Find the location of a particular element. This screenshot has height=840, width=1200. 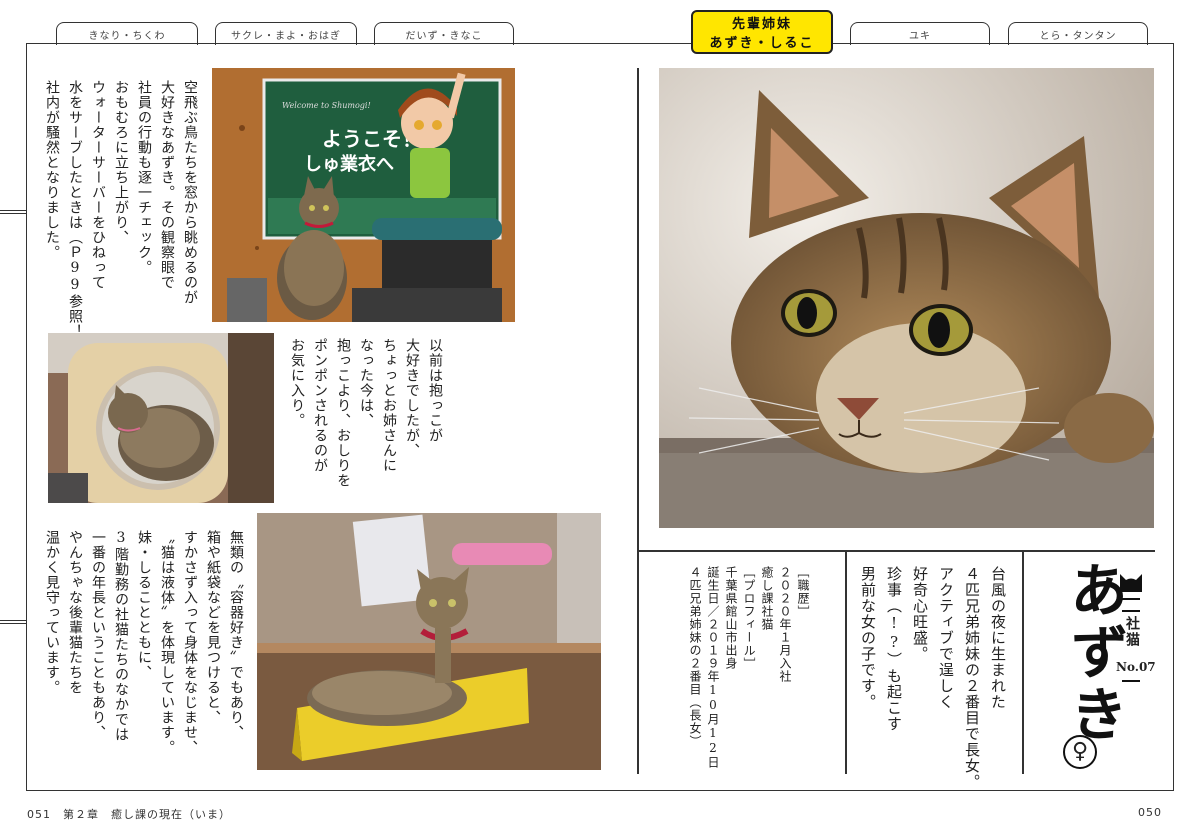

photo-cat-in-yellow-box is located at coordinates (429, 641).